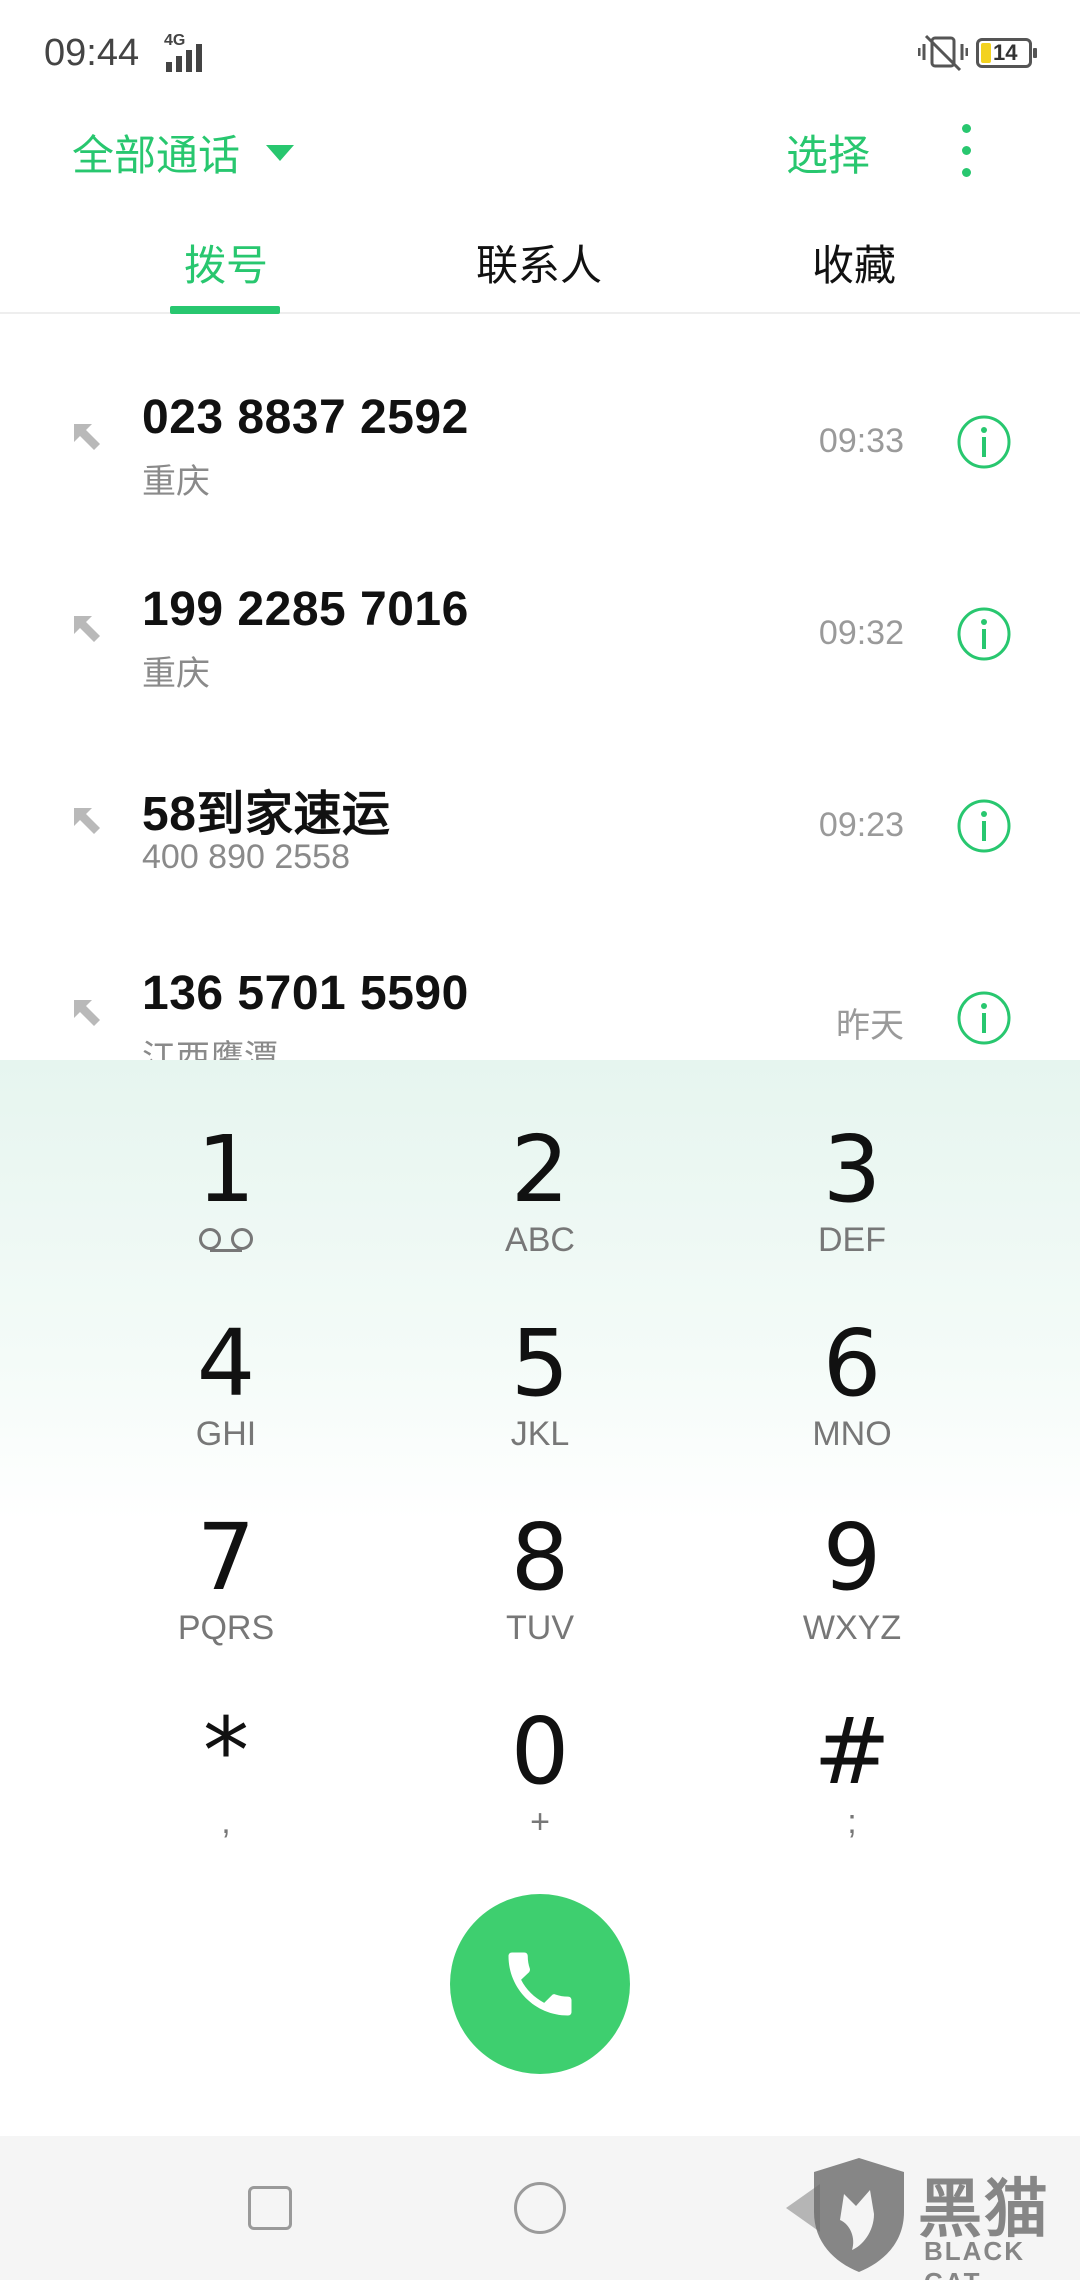 This screenshot has height=2280, width=1080. What do you see at coordinates (861, 633) in the screenshot?
I see `call-time: 09:32` at bounding box center [861, 633].